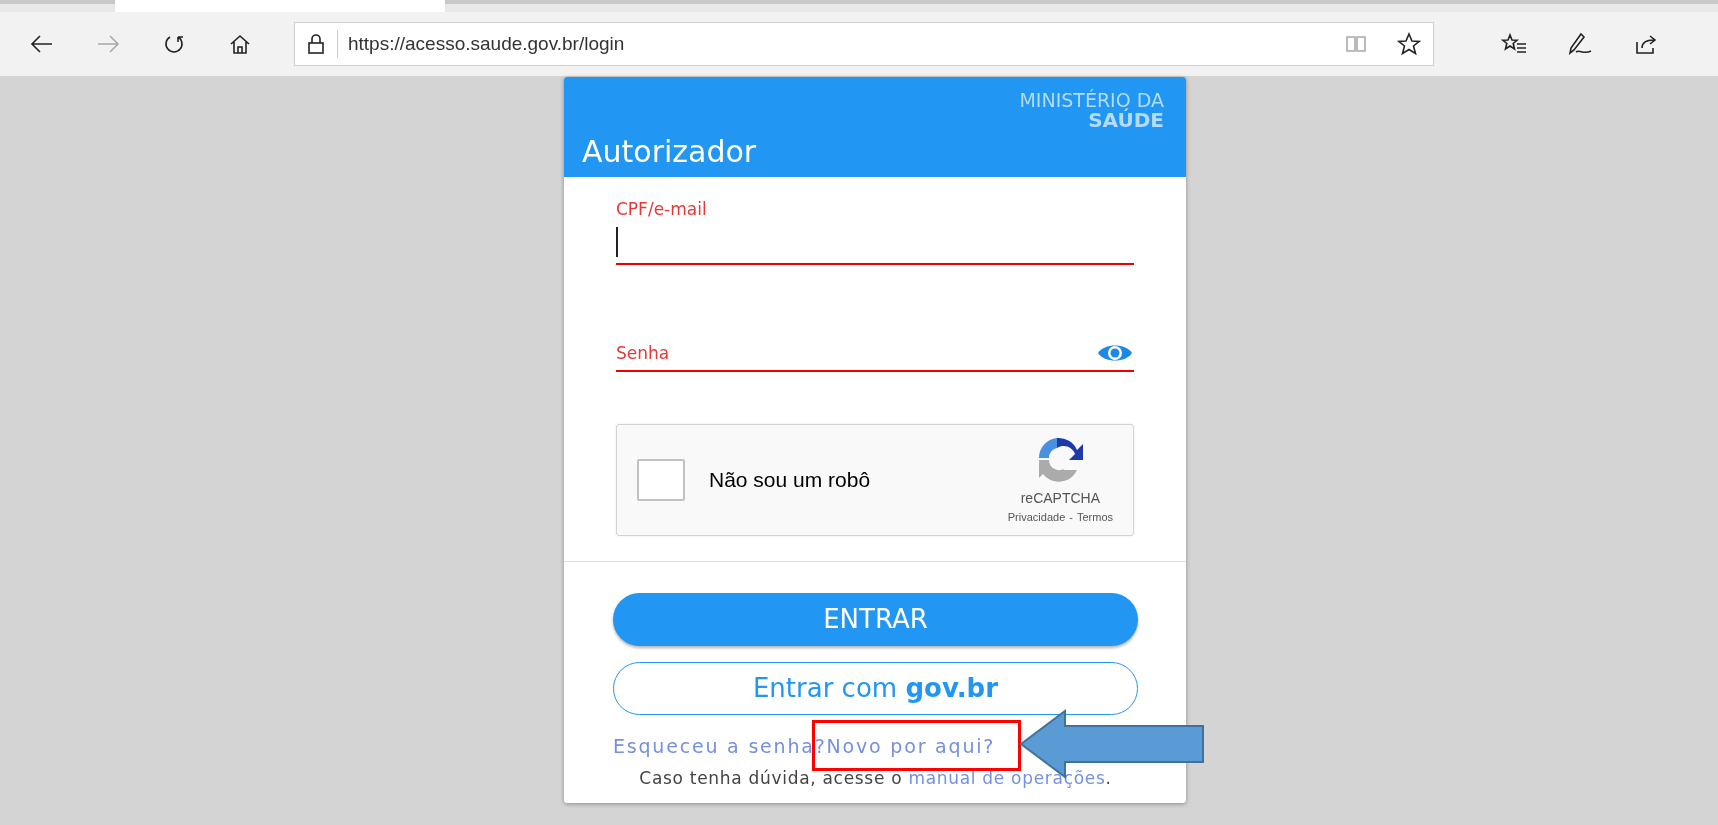  I want to click on share-icon, so click(1646, 44).